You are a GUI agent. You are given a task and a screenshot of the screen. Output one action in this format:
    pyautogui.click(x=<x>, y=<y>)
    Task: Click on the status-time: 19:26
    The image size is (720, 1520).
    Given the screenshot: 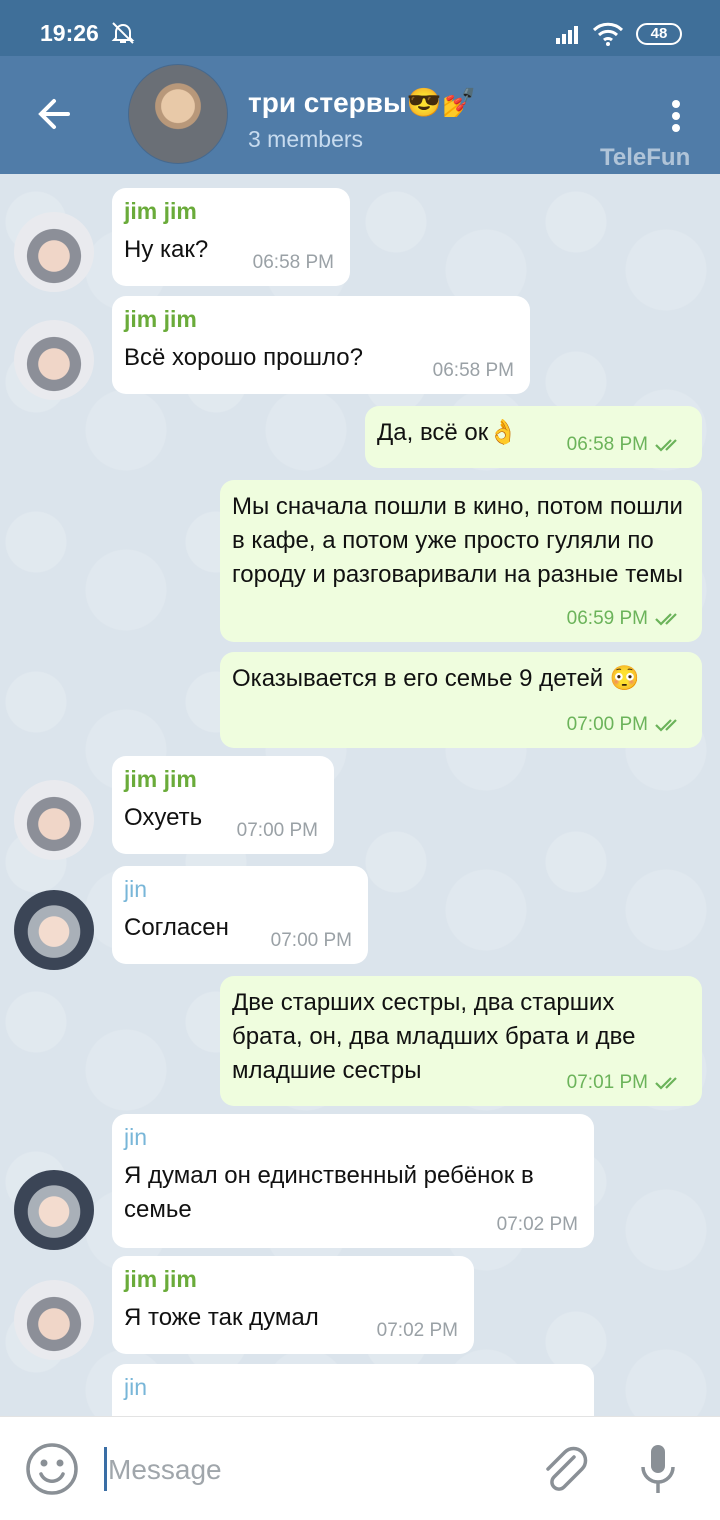 What is the action you would take?
    pyautogui.click(x=69, y=33)
    